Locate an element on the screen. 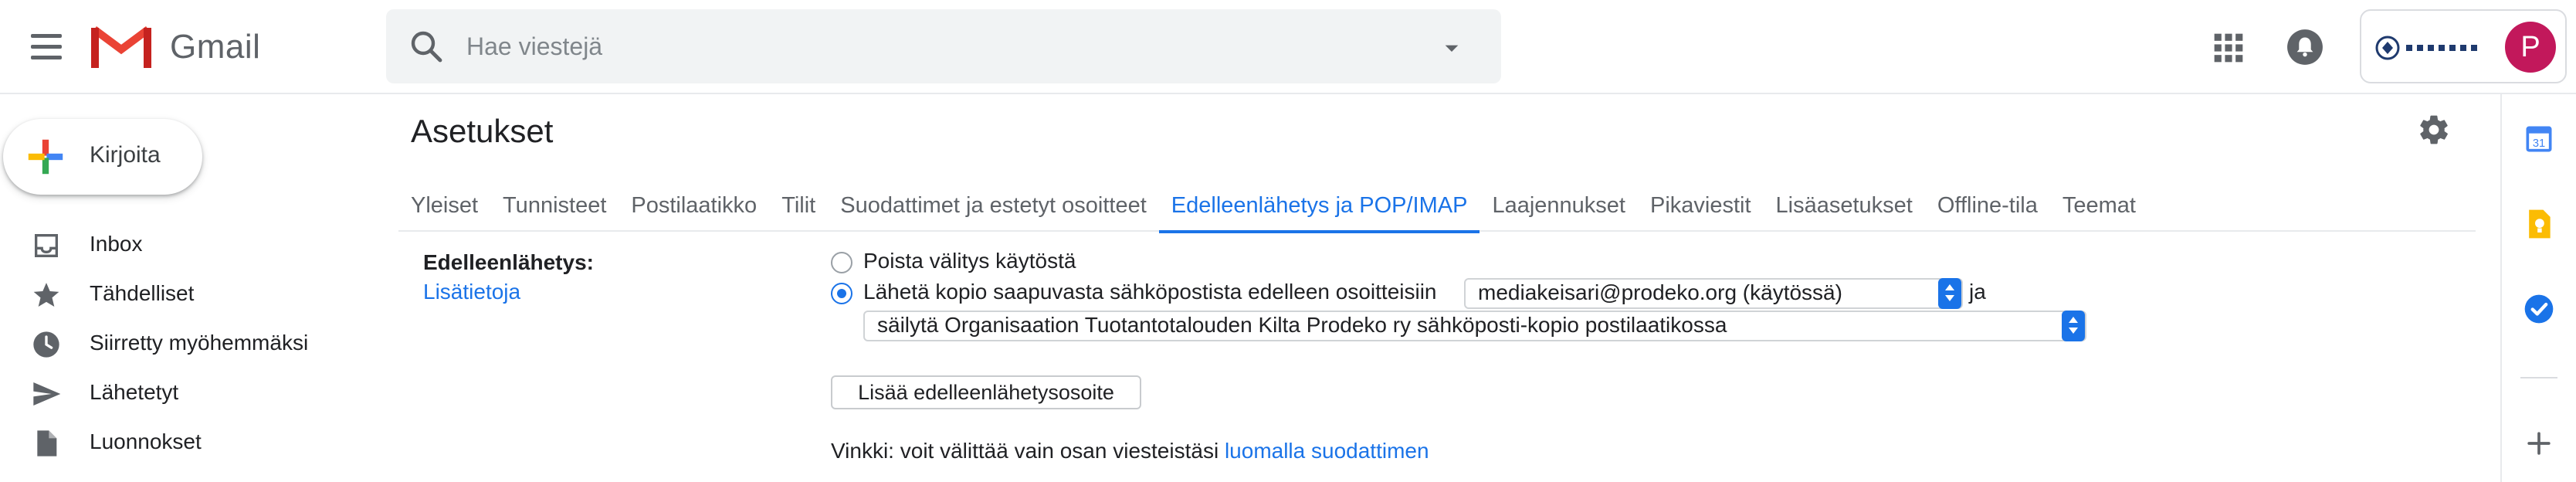 The image size is (2576, 482). search-input is located at coordinates (929, 46).